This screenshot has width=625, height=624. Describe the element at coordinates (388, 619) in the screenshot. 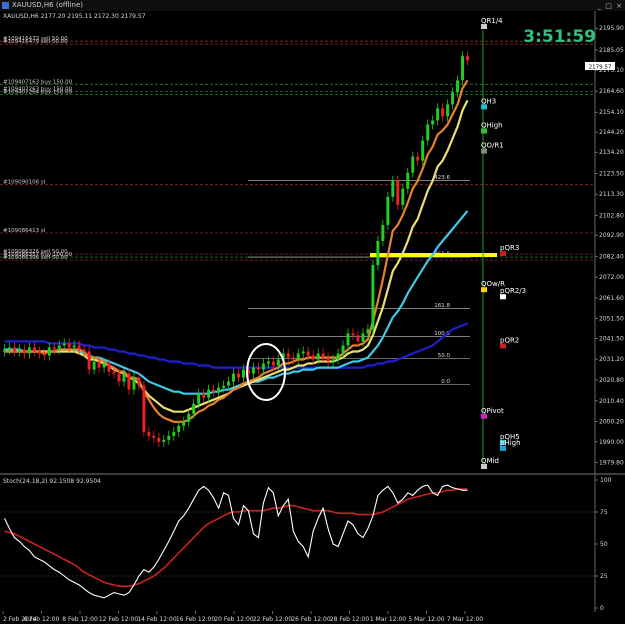

I see `time-tick-label: 1 Mar 12:00` at that location.